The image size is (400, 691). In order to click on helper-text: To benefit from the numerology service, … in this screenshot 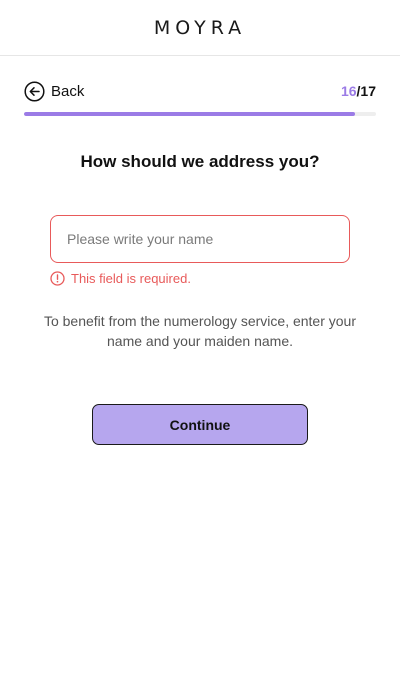, I will do `click(200, 331)`.